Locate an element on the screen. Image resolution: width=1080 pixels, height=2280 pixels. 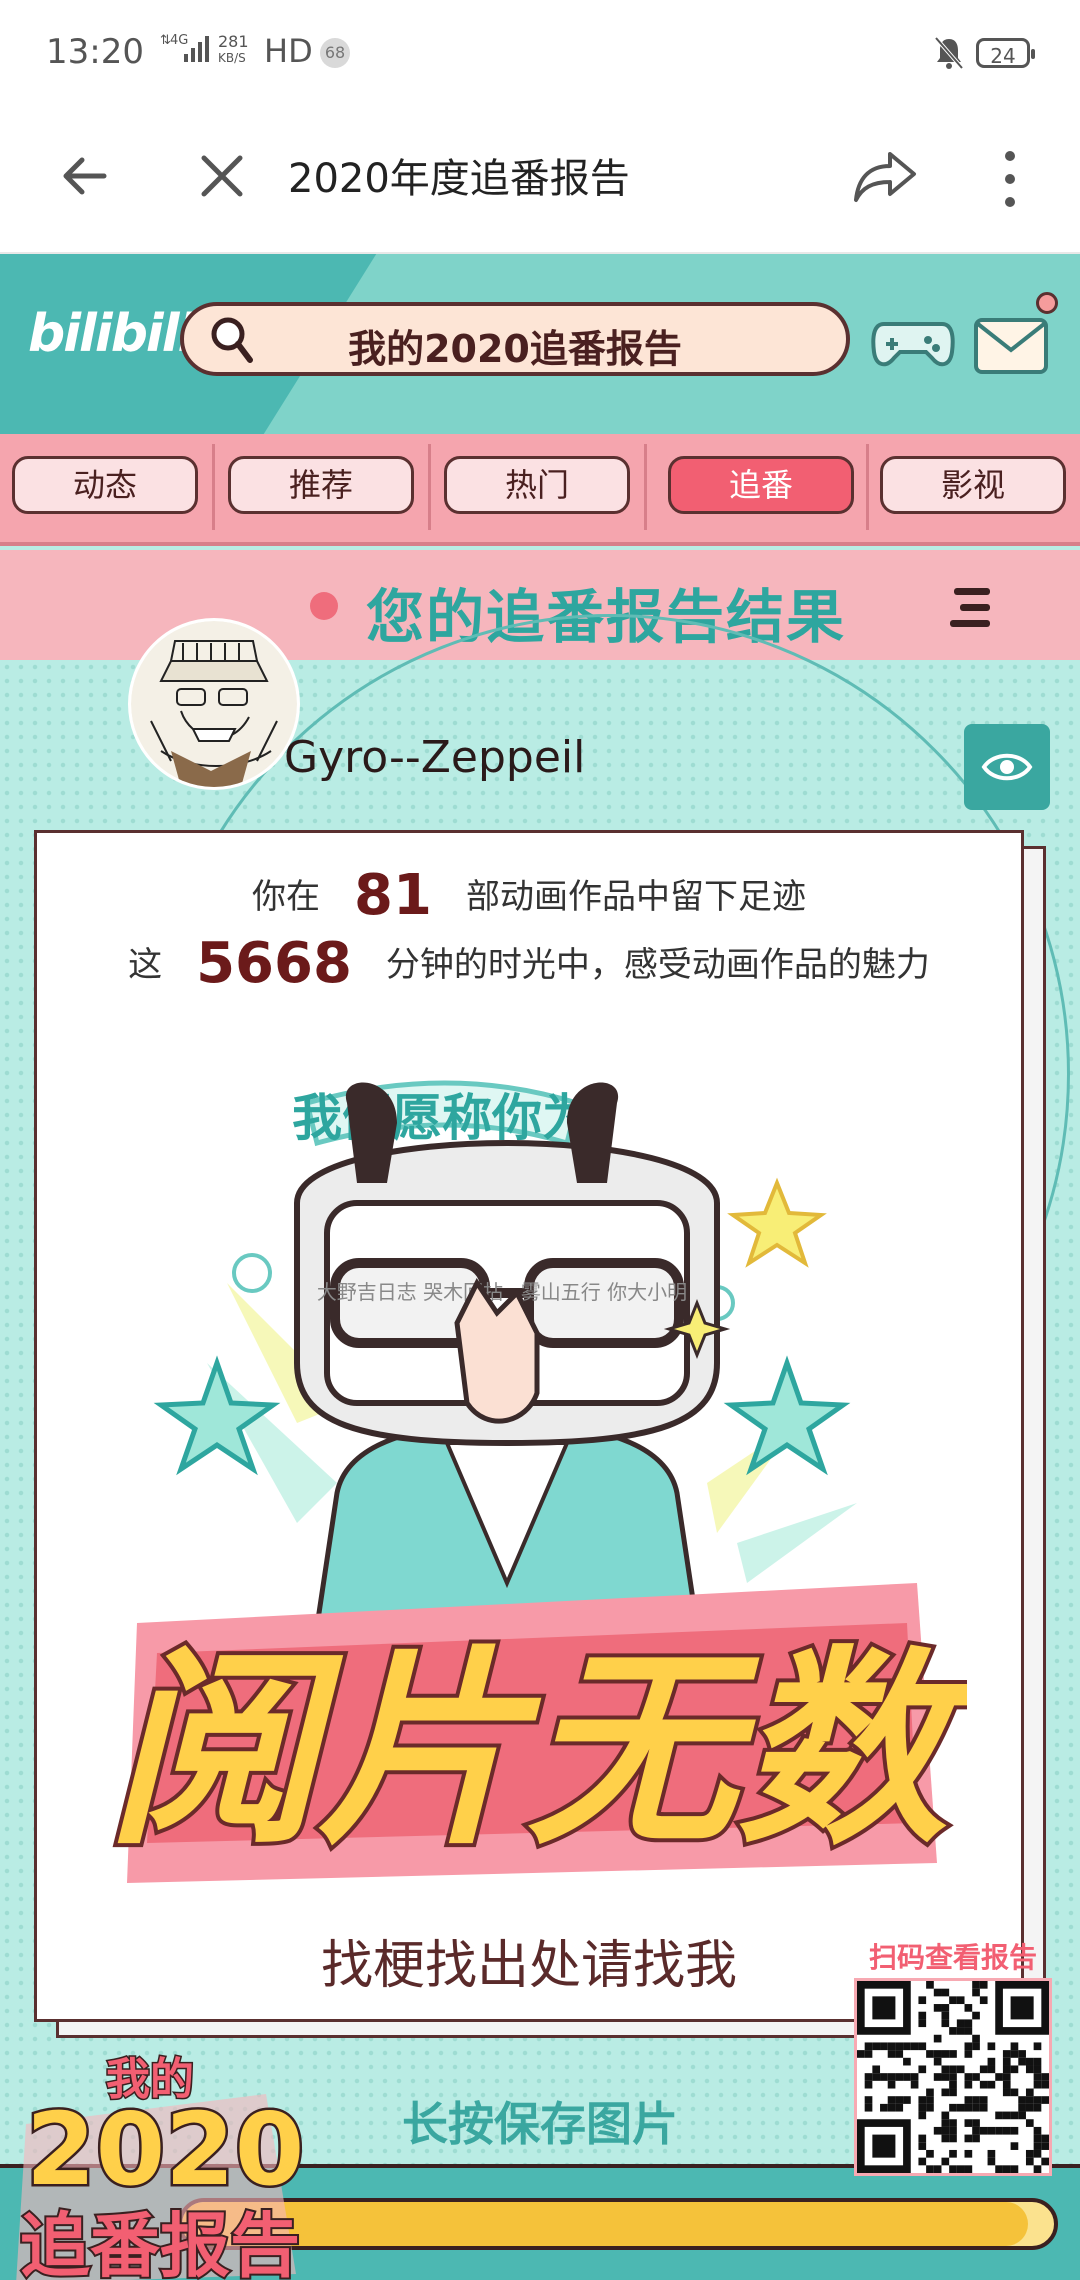
stats-text: 分钟的时光中，感受动画作品的魅力 is located at coordinates (657, 965).